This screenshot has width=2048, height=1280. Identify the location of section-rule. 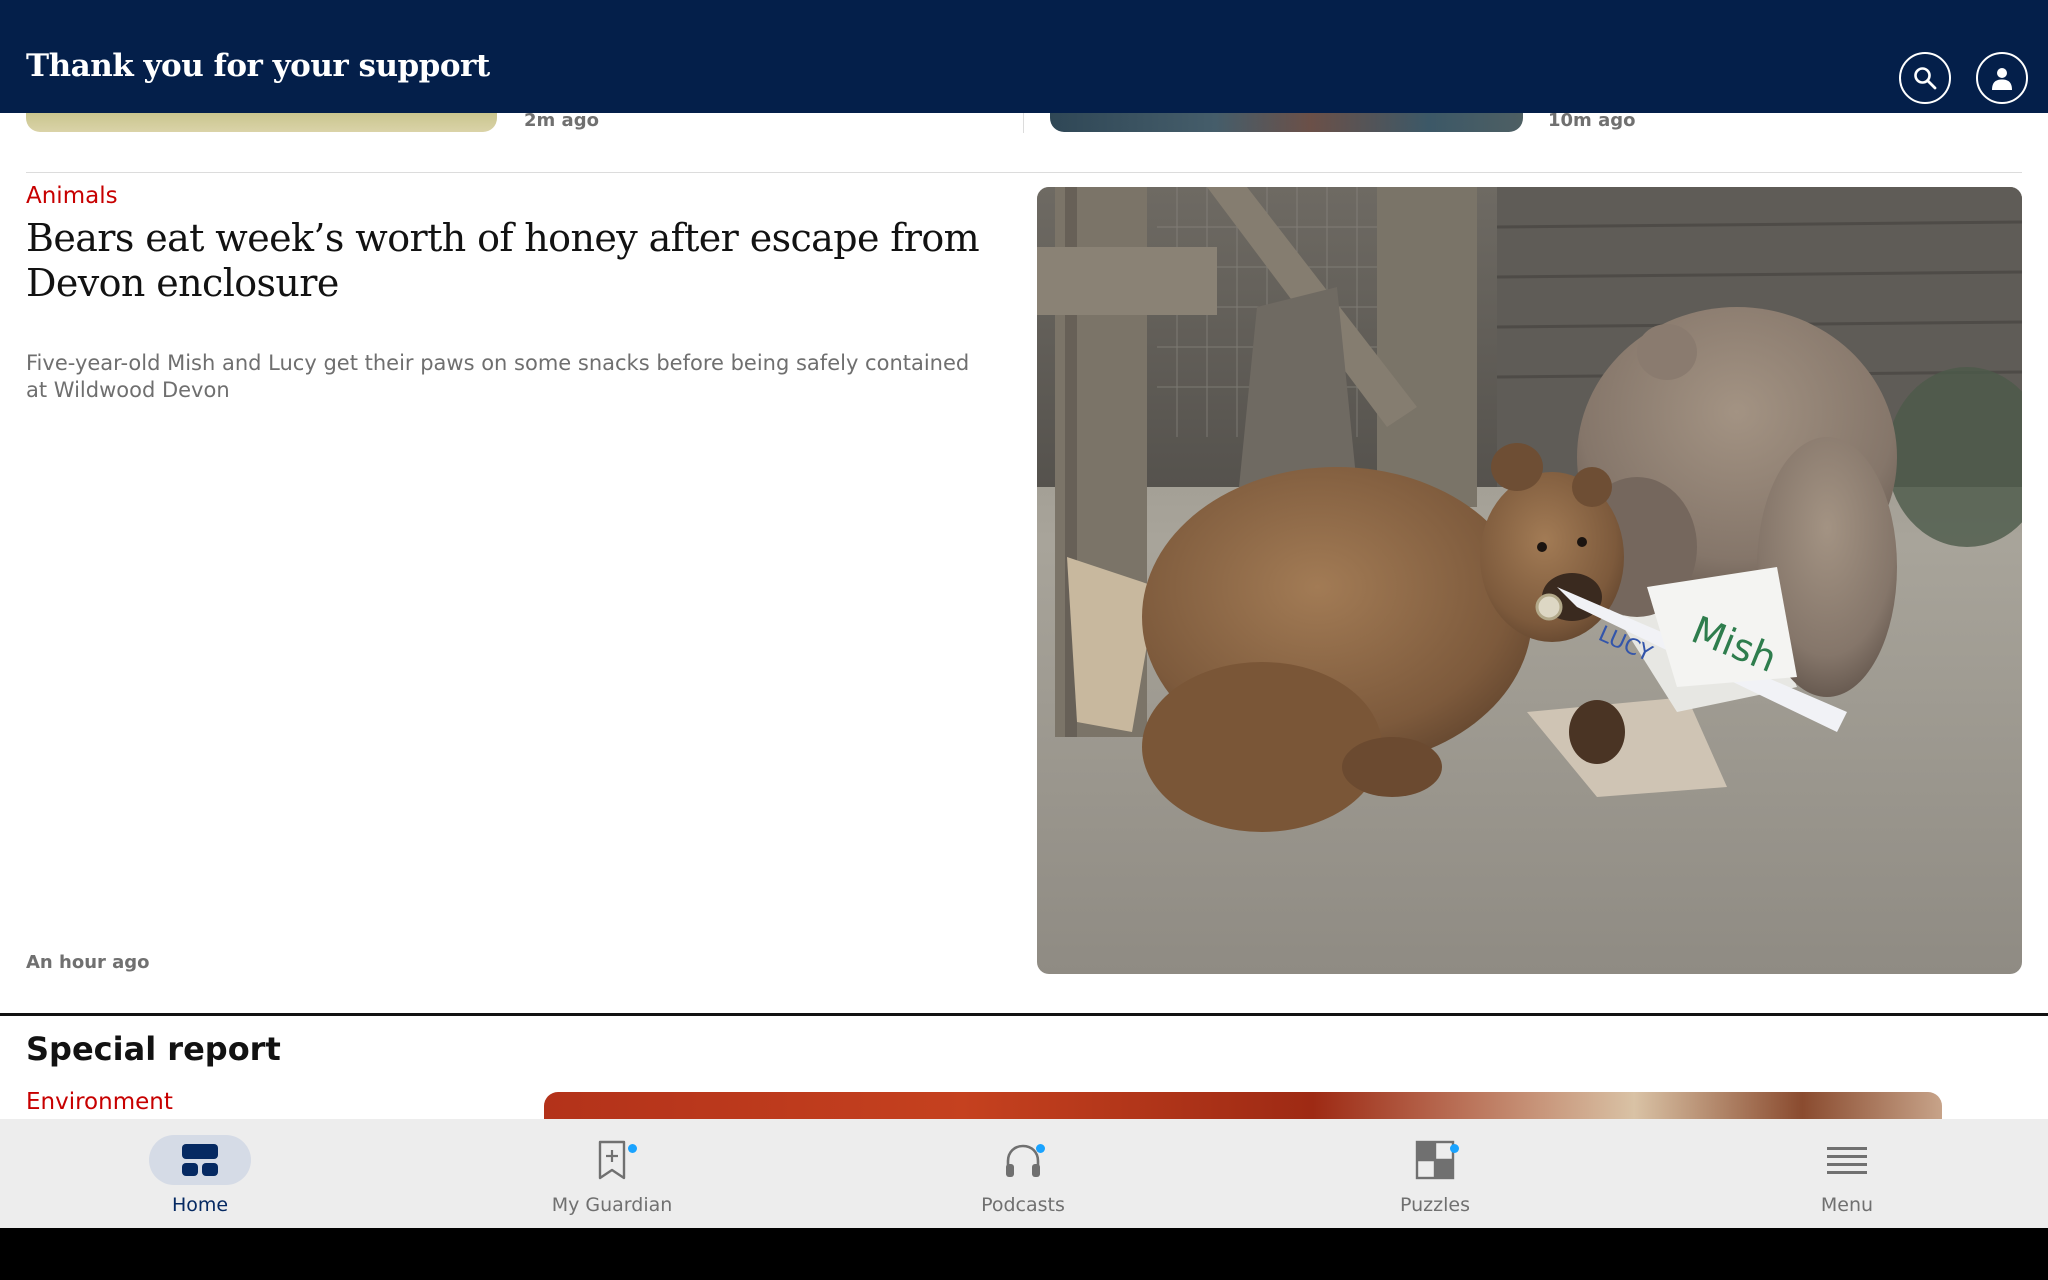
(1024, 1014).